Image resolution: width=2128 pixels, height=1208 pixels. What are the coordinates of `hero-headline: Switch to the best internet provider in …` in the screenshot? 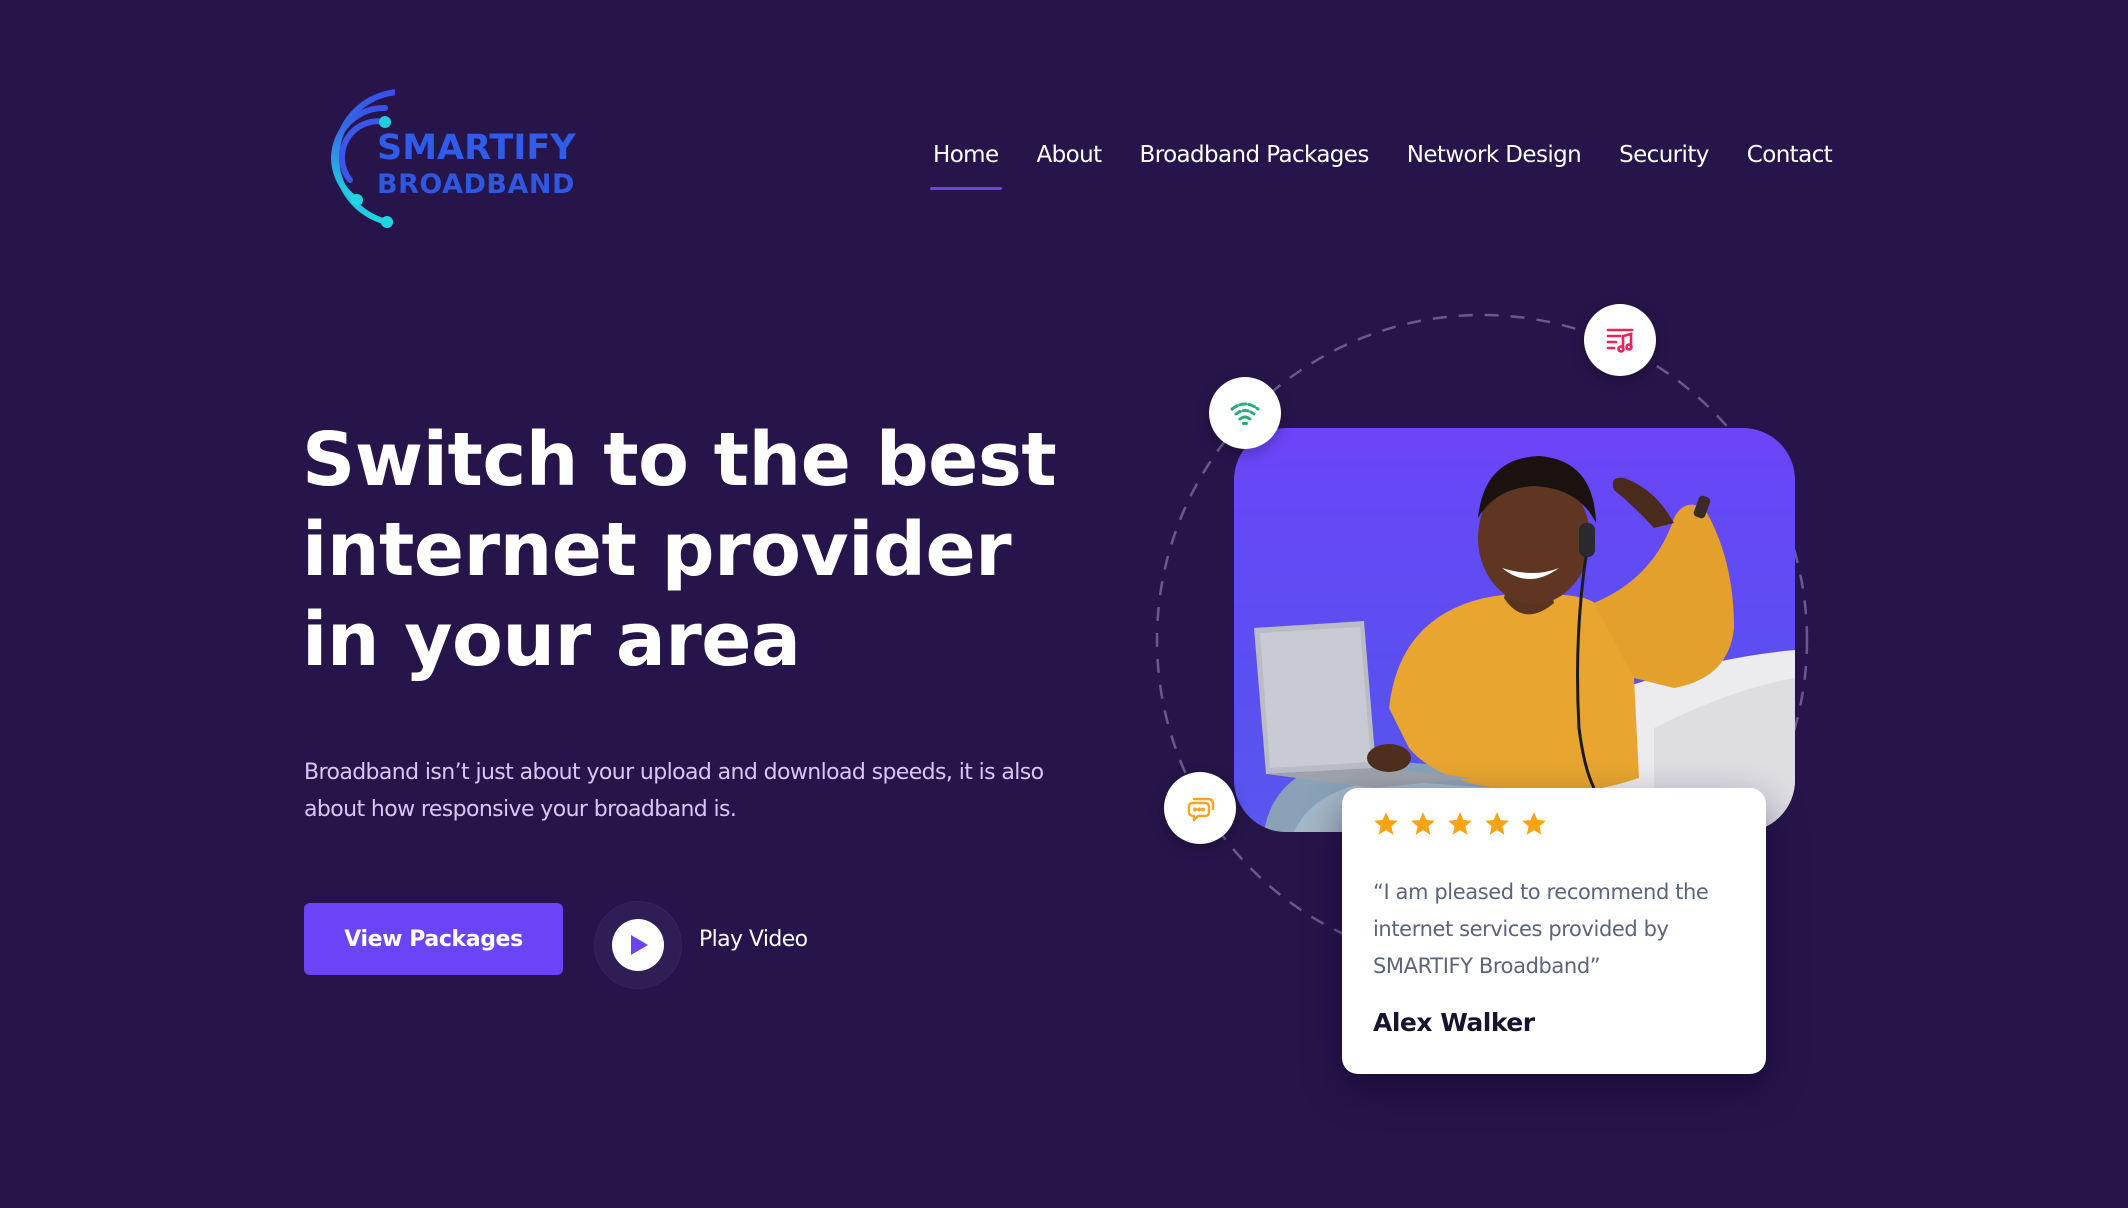 It's located at (702, 550).